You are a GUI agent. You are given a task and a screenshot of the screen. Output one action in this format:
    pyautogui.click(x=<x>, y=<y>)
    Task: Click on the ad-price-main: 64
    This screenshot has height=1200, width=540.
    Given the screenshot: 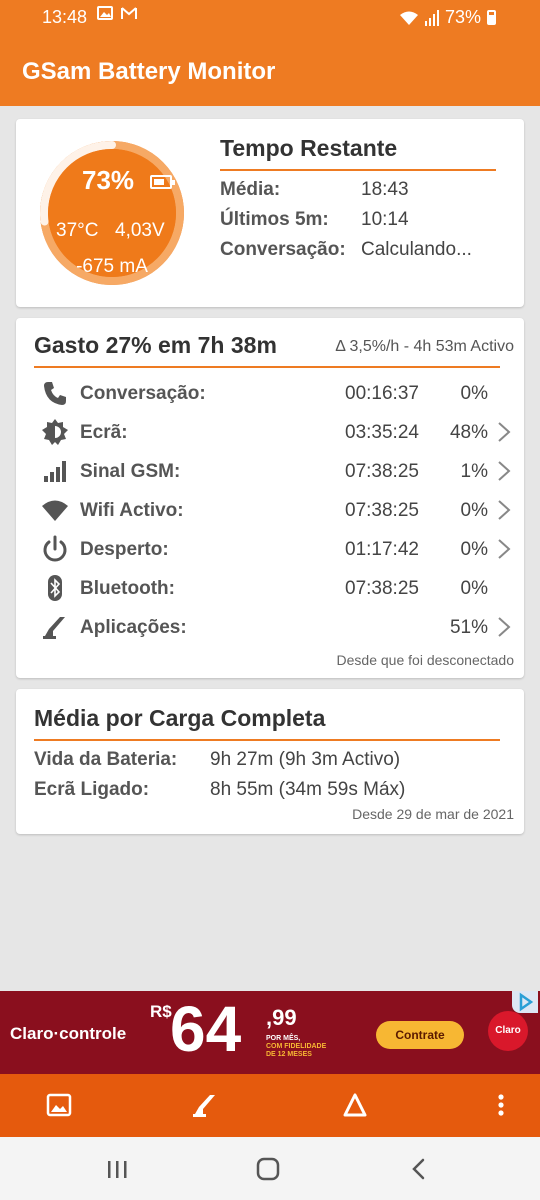 What is the action you would take?
    pyautogui.click(x=206, y=1029)
    